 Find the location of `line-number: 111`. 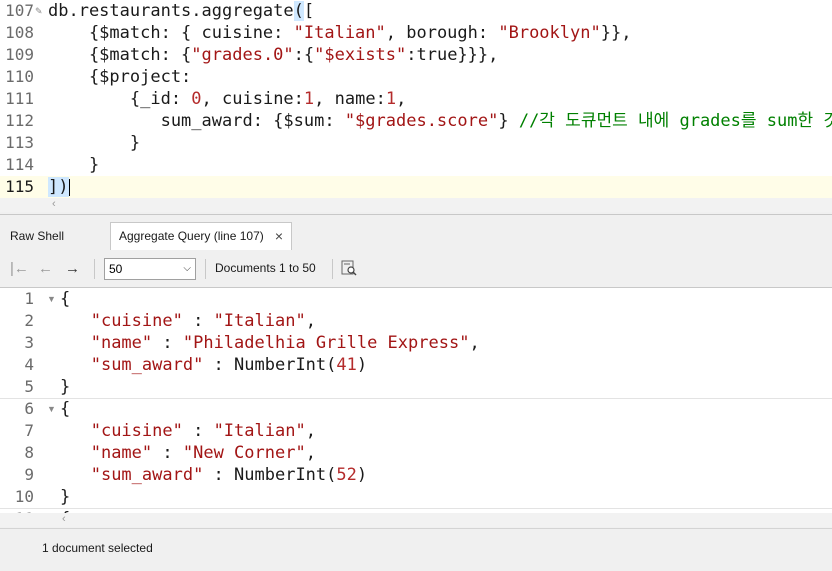

line-number: 111 is located at coordinates (19, 98).